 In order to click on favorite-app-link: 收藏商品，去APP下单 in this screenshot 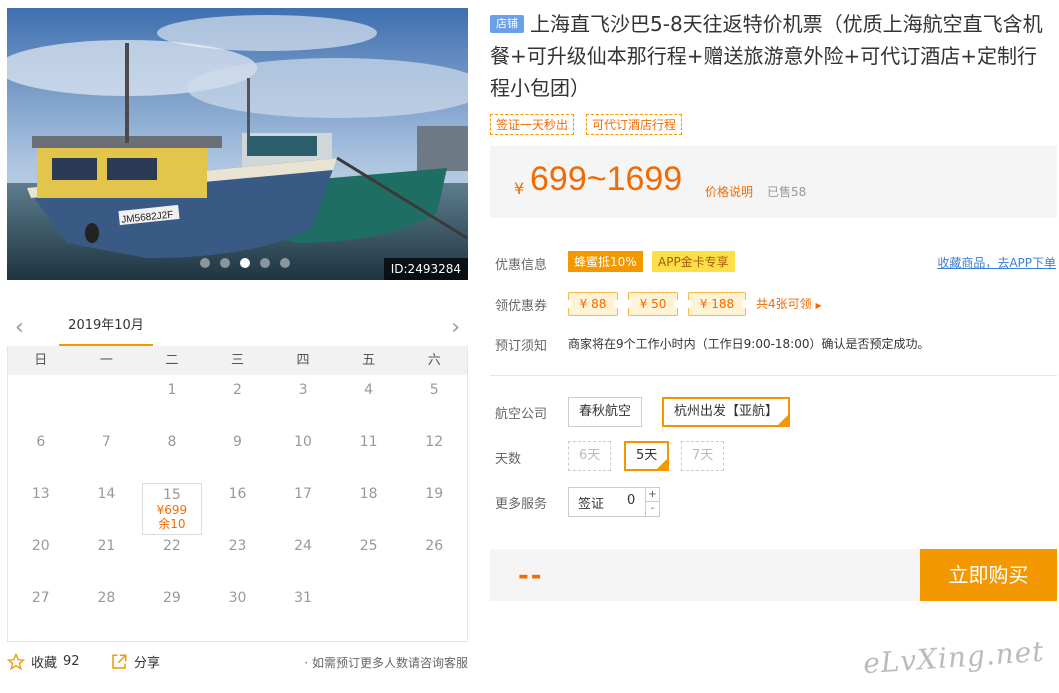, I will do `click(996, 262)`.